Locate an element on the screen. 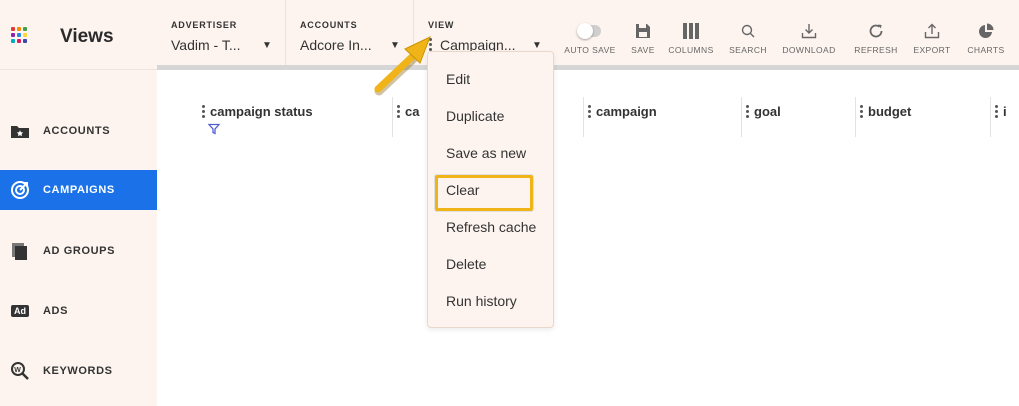 The width and height of the screenshot is (1019, 406). menu-item-run-history: Run history is located at coordinates (490, 300).